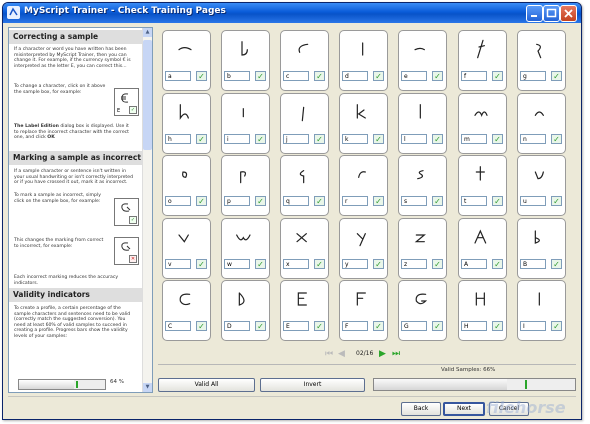 This screenshot has width=590, height=424. Describe the element at coordinates (414, 326) in the screenshot. I see `sample-label: G` at that location.